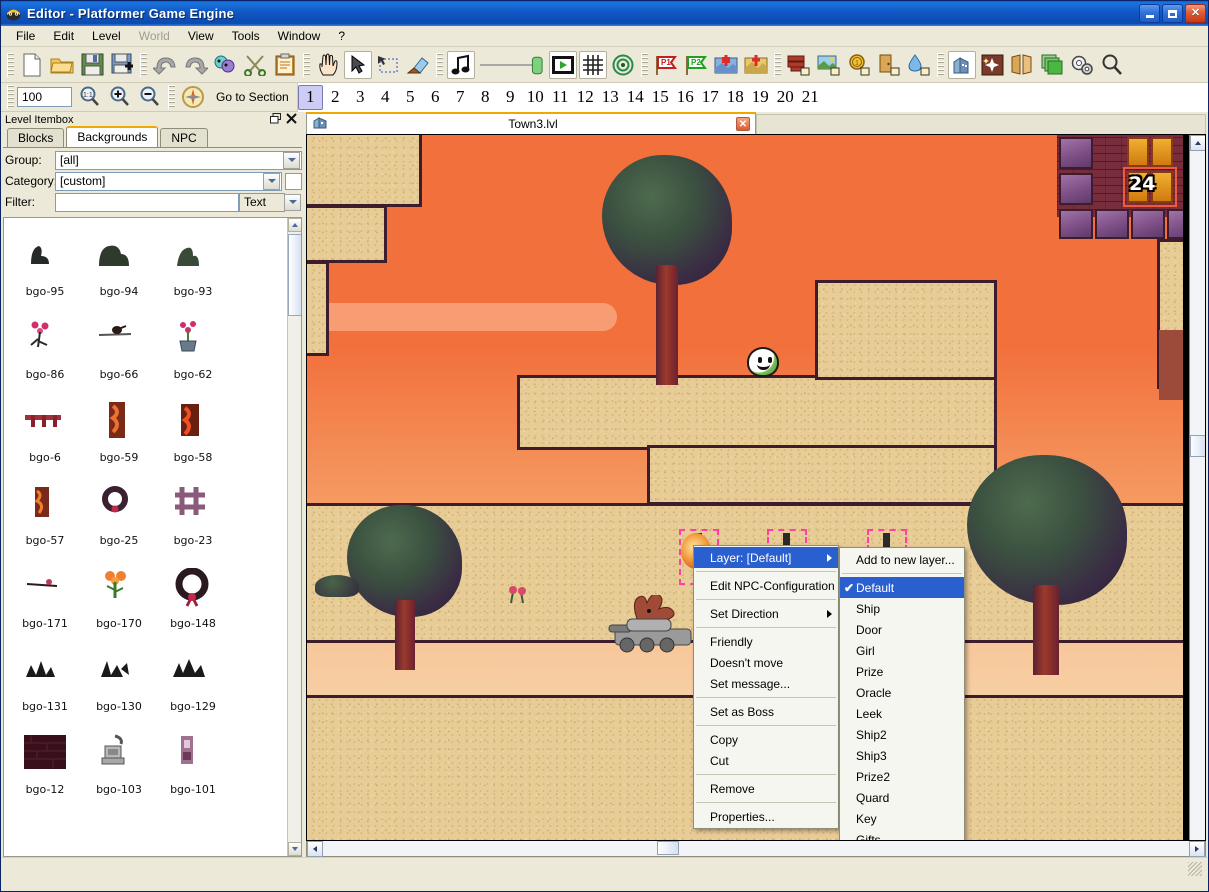 The width and height of the screenshot is (1209, 892). I want to click on volume-slider-icon, so click(512, 65).